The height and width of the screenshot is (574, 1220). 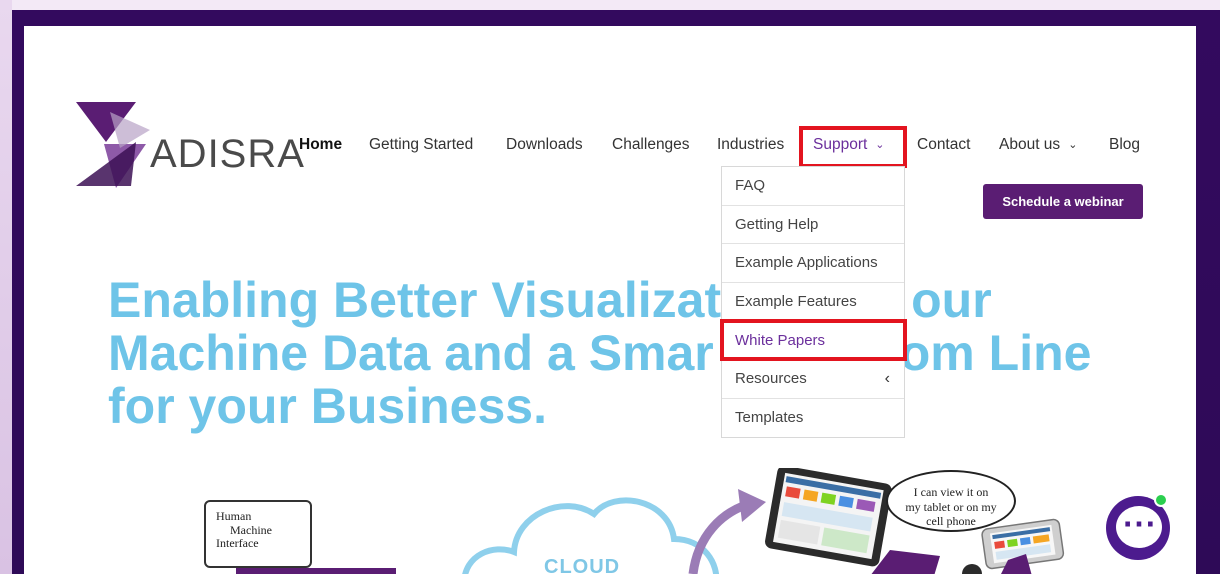 I want to click on hero-line-1: Enabling Better Visualizat, so click(x=415, y=300).